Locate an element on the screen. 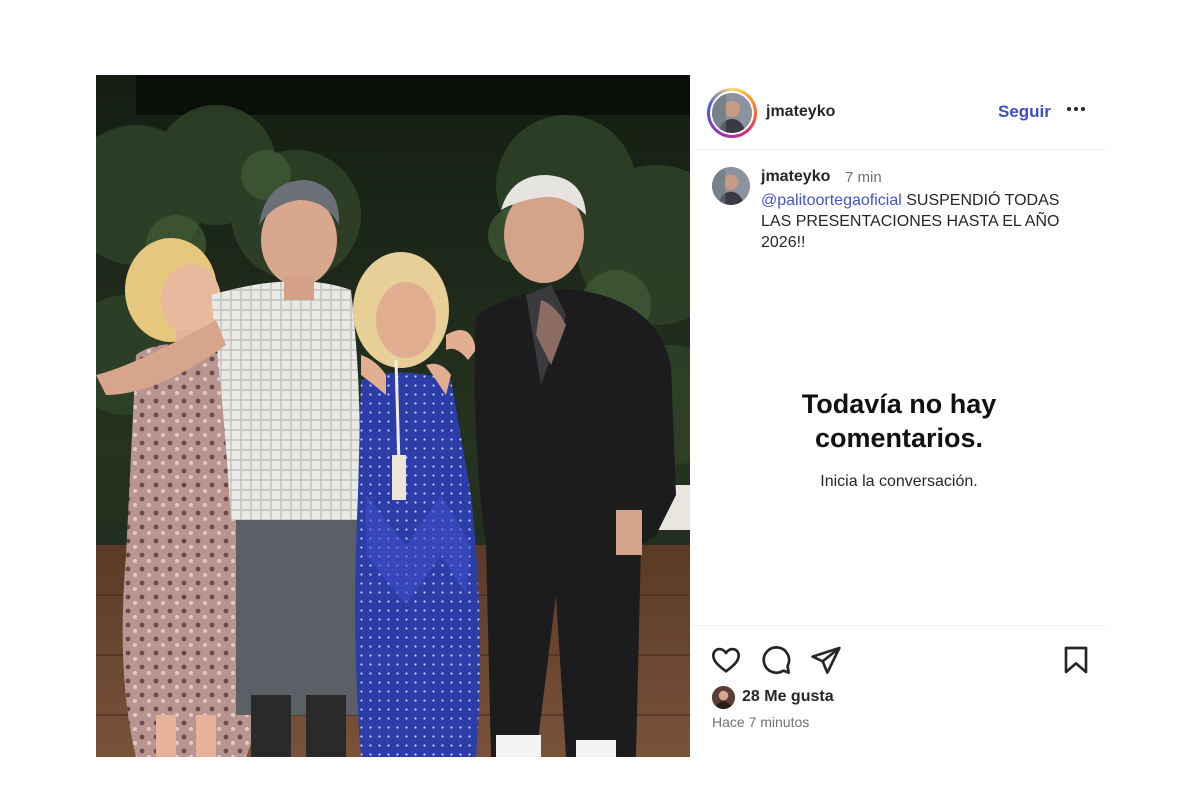  header-username: jmateyko is located at coordinates (800, 112).